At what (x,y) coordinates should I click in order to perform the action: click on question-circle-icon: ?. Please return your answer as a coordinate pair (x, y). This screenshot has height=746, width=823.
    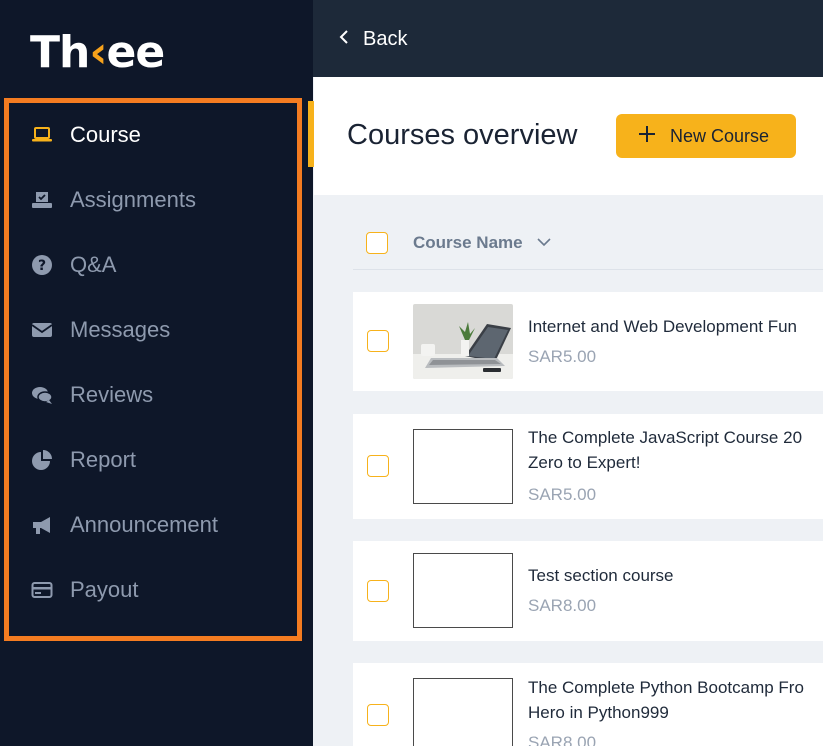
    Looking at the image, I should click on (42, 265).